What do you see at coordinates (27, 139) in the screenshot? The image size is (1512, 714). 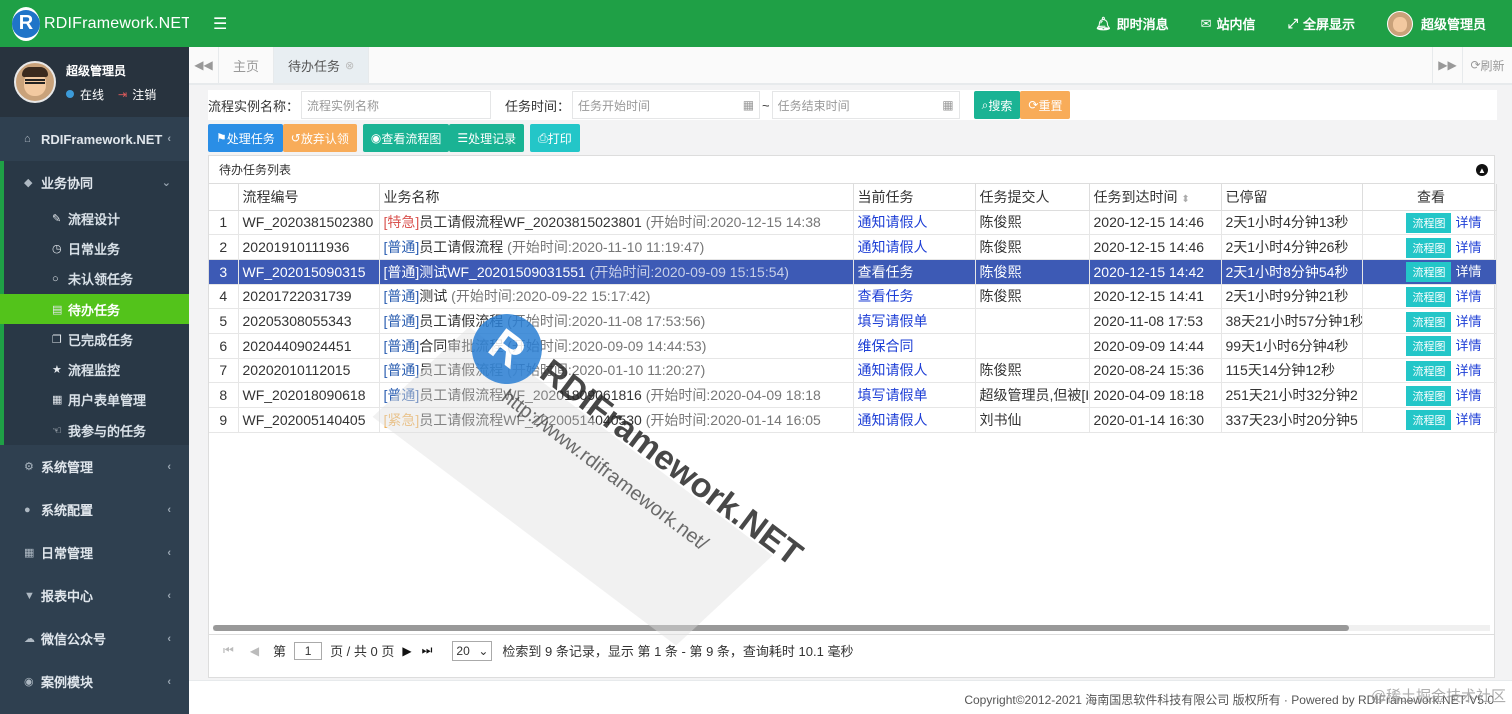 I see `home-icon: ⌂` at bounding box center [27, 139].